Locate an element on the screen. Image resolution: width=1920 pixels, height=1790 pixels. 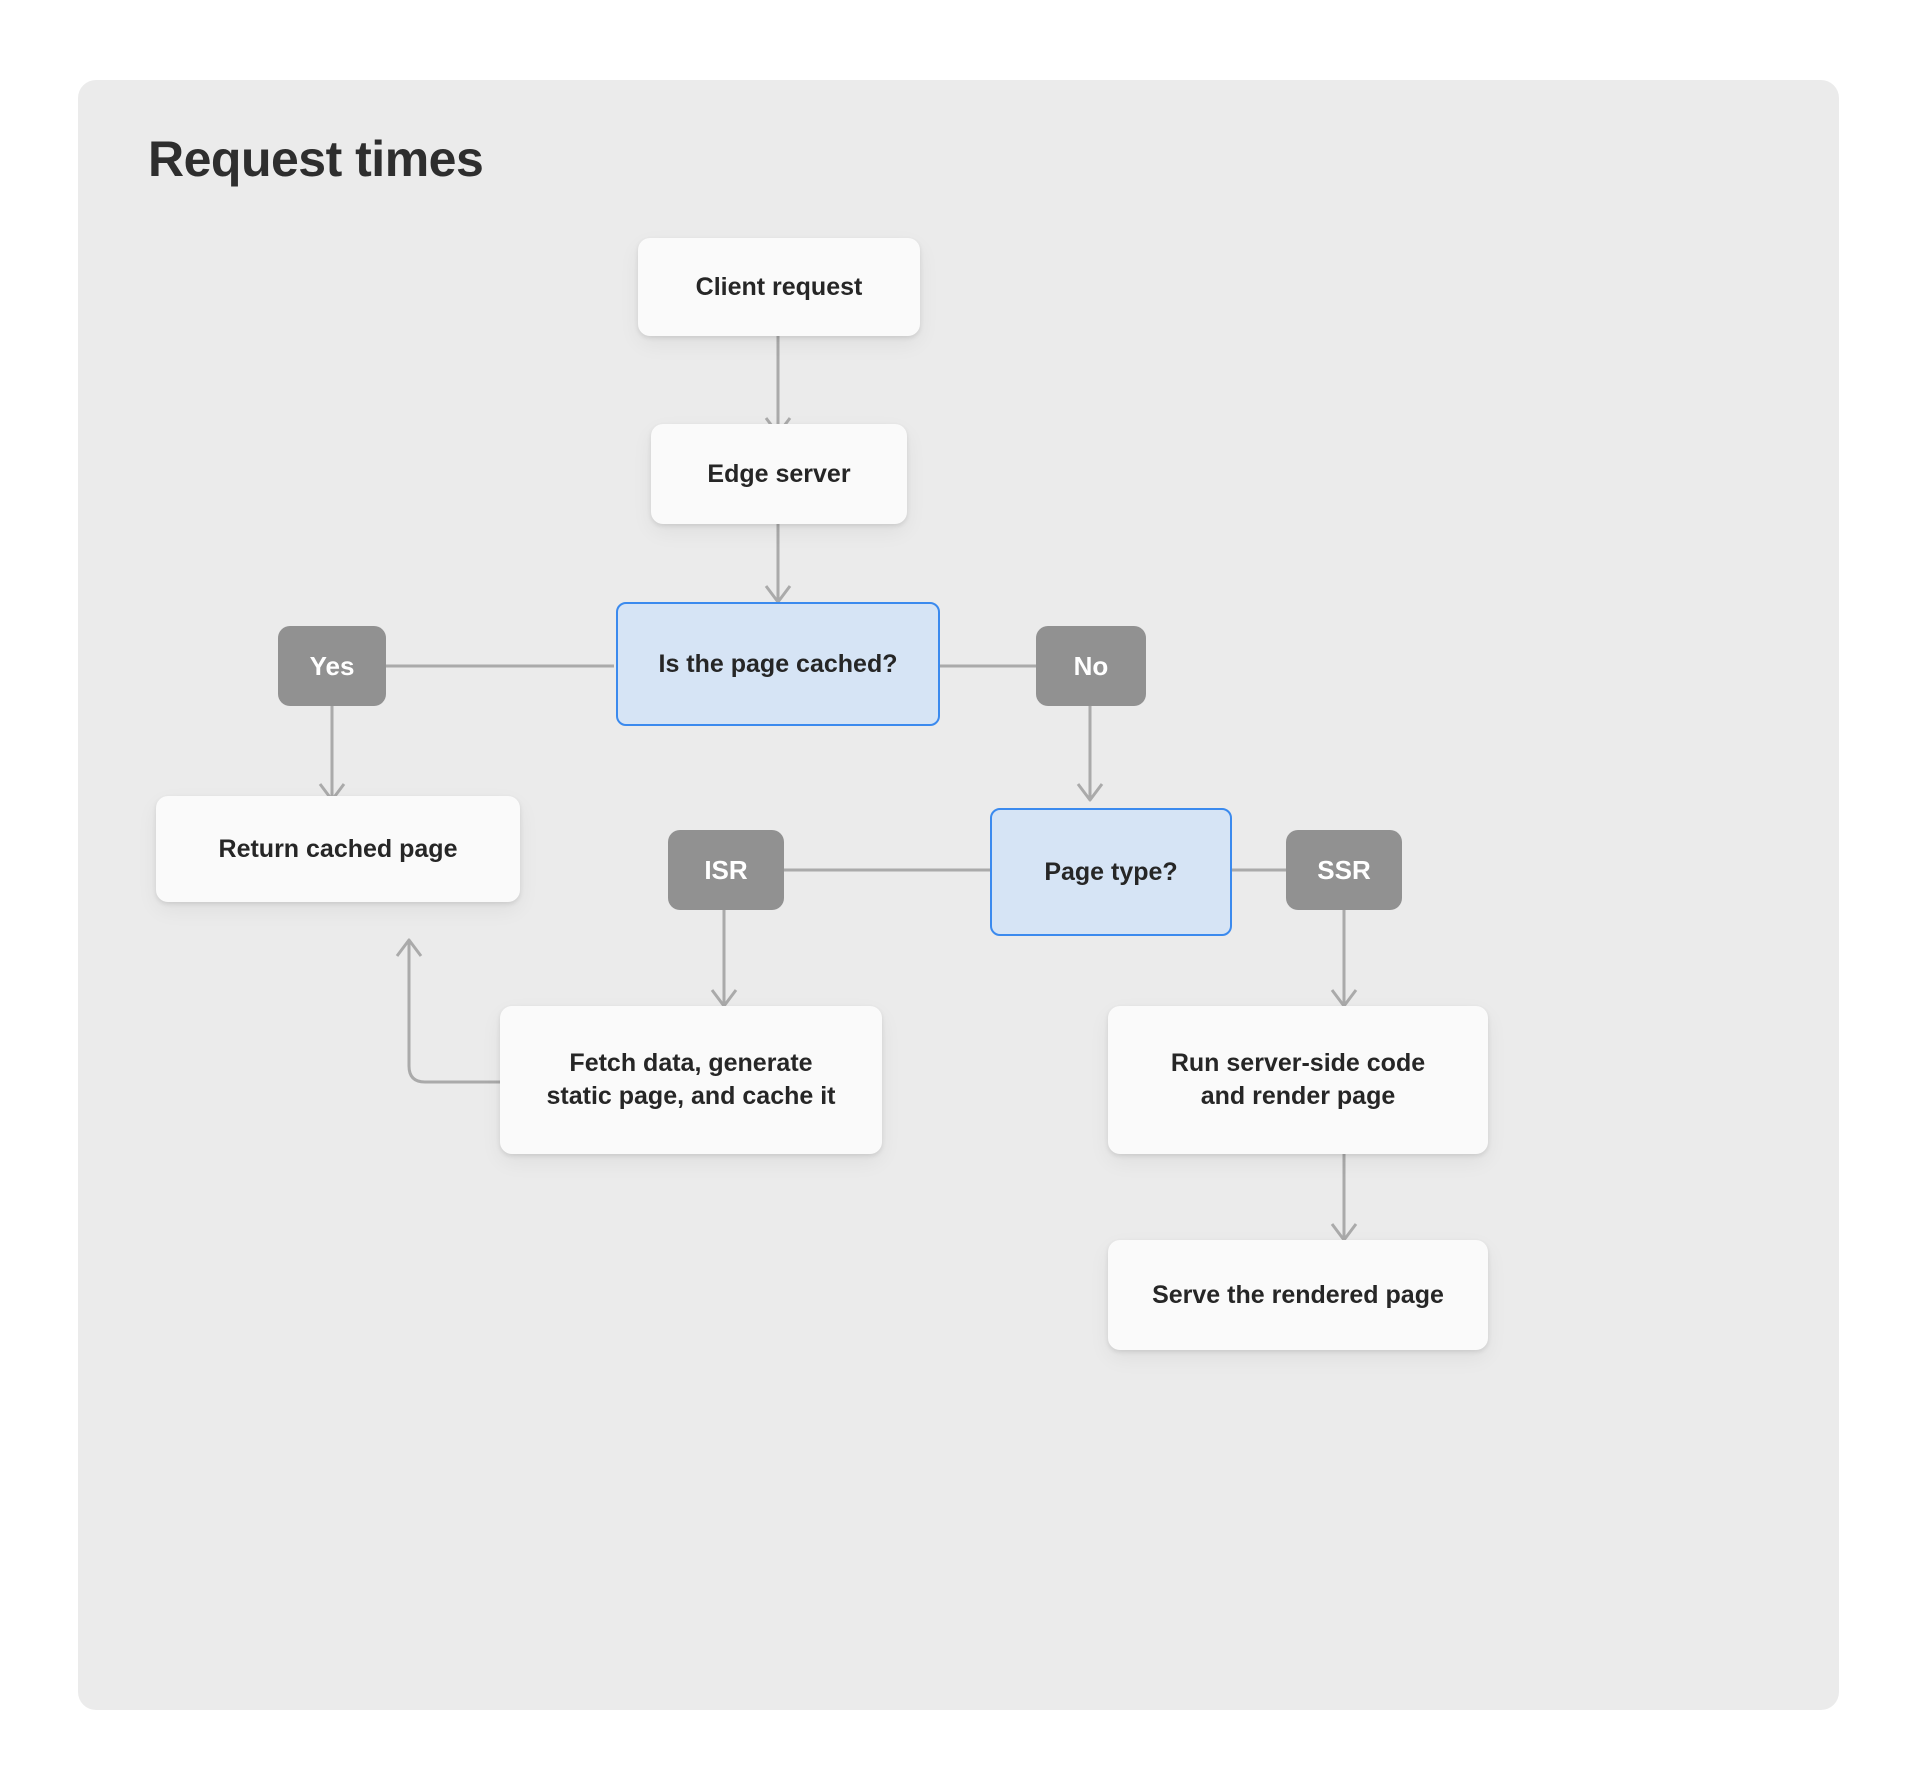
node-return-cached-page-label: Return cached page is located at coordinates (338, 848).